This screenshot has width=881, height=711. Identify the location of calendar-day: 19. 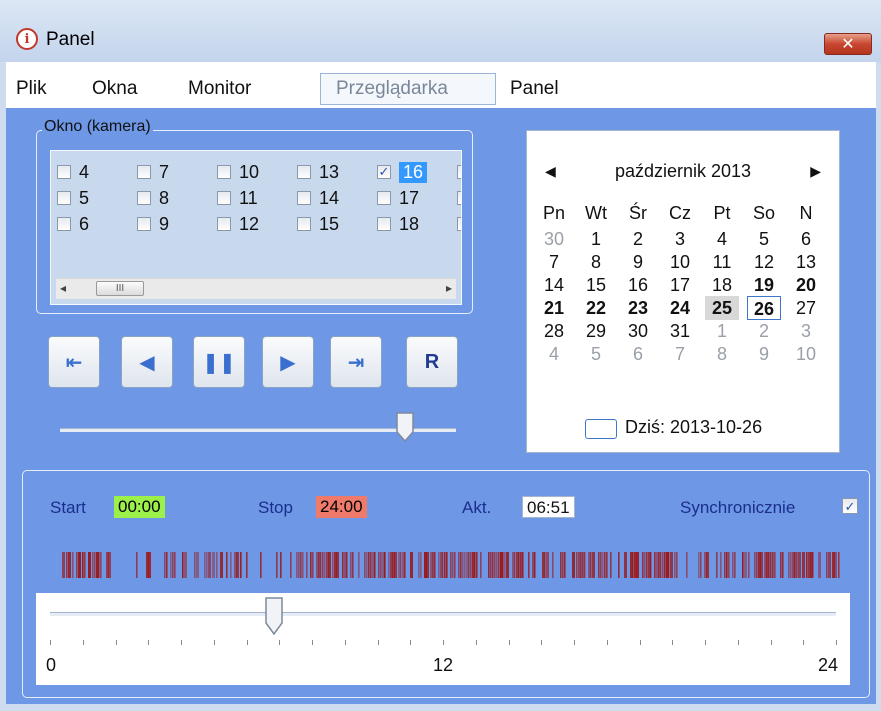
(764, 285).